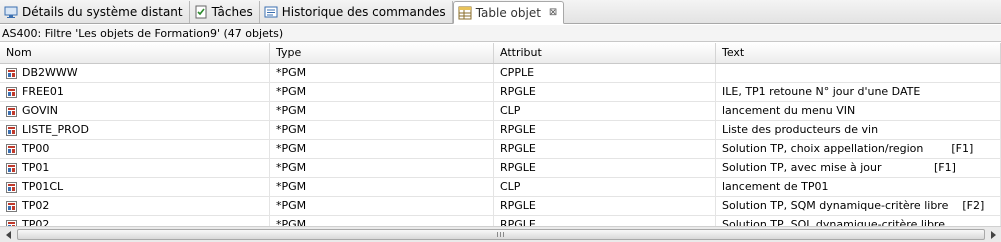 The image size is (1001, 242). I want to click on cell-text: Solution TP, avec mise à jour [F1], so click(858, 168).